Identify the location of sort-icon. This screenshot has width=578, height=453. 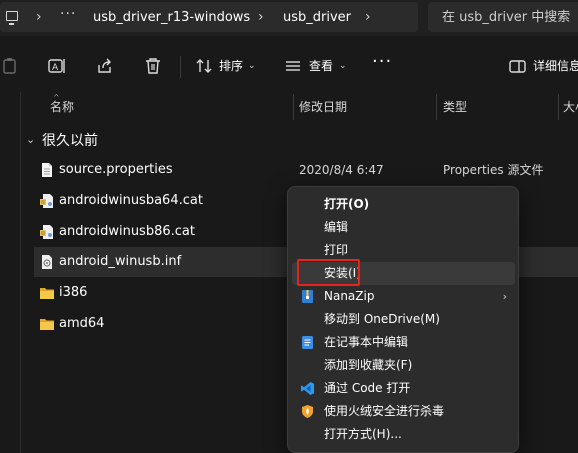
(204, 66).